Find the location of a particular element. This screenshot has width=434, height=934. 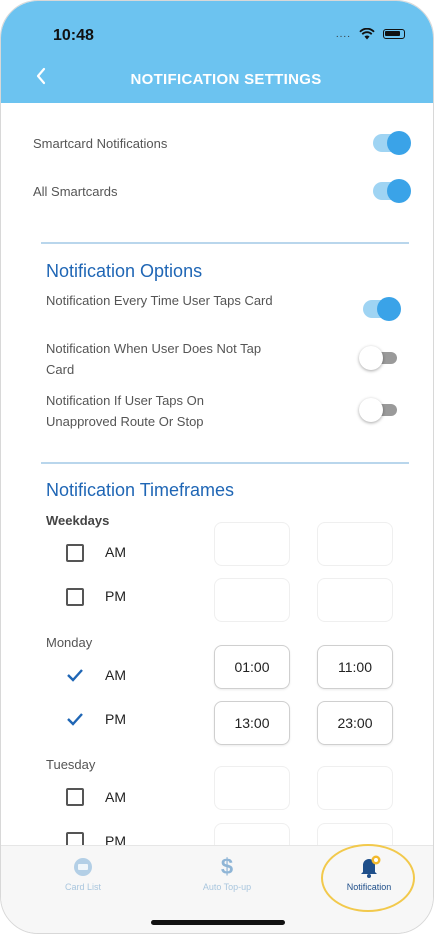

status-time: 10:48 is located at coordinates (73, 35).